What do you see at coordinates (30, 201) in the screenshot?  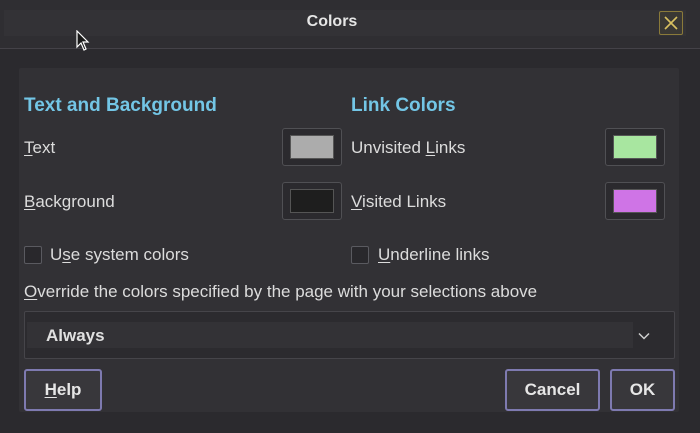 I see `background-mnemonic: B` at bounding box center [30, 201].